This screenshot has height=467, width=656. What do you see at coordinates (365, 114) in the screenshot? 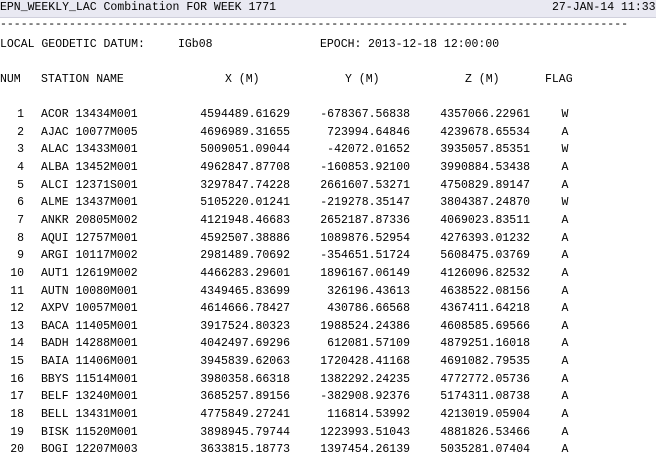
I see `row-y: -678367.56838` at bounding box center [365, 114].